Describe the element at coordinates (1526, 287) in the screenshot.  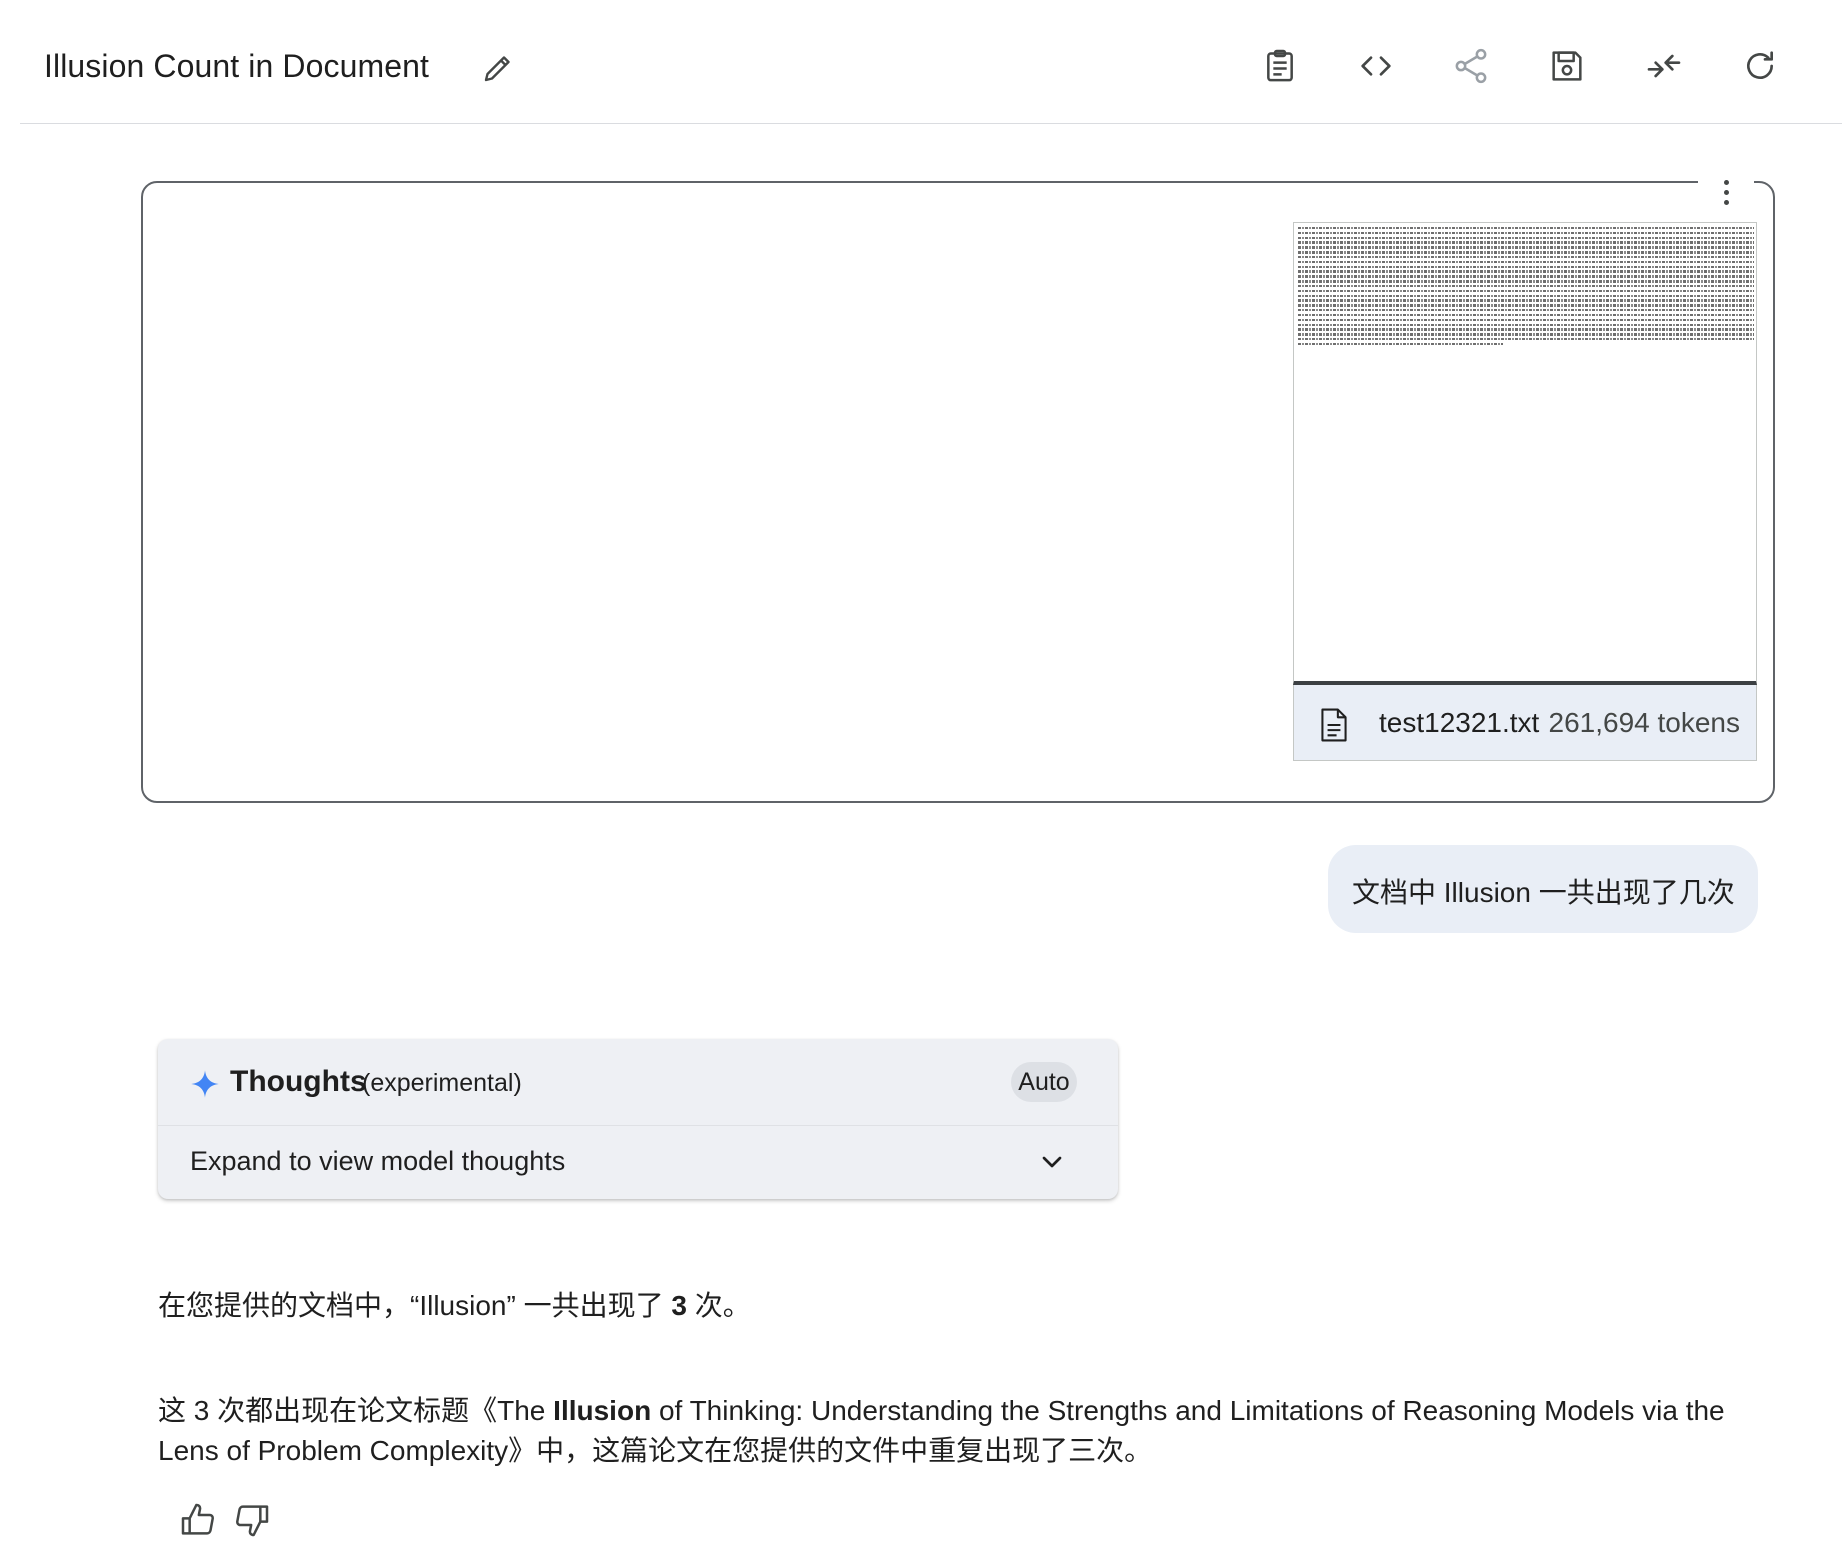
I see `document-preview-text` at that location.